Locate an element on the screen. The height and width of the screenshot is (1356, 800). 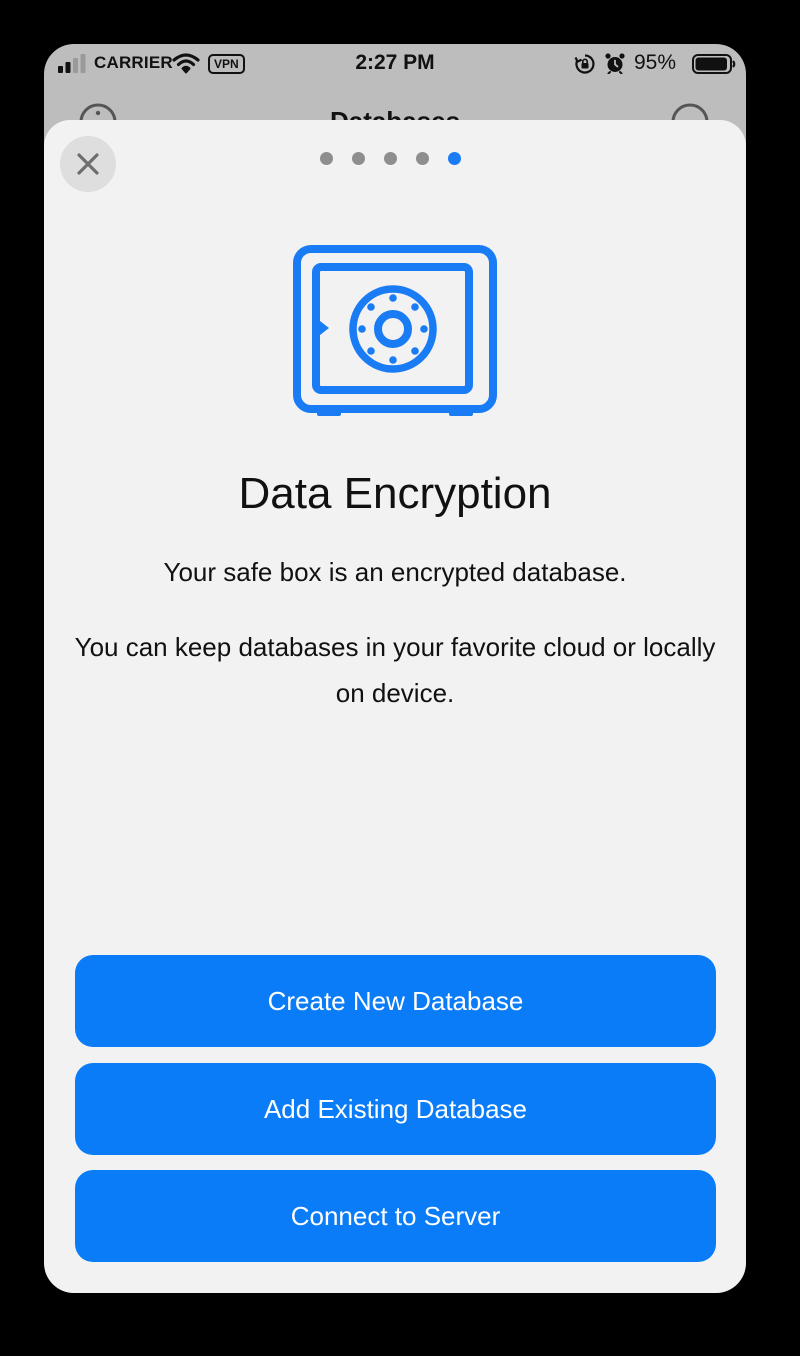
close-button is located at coordinates (88, 164).